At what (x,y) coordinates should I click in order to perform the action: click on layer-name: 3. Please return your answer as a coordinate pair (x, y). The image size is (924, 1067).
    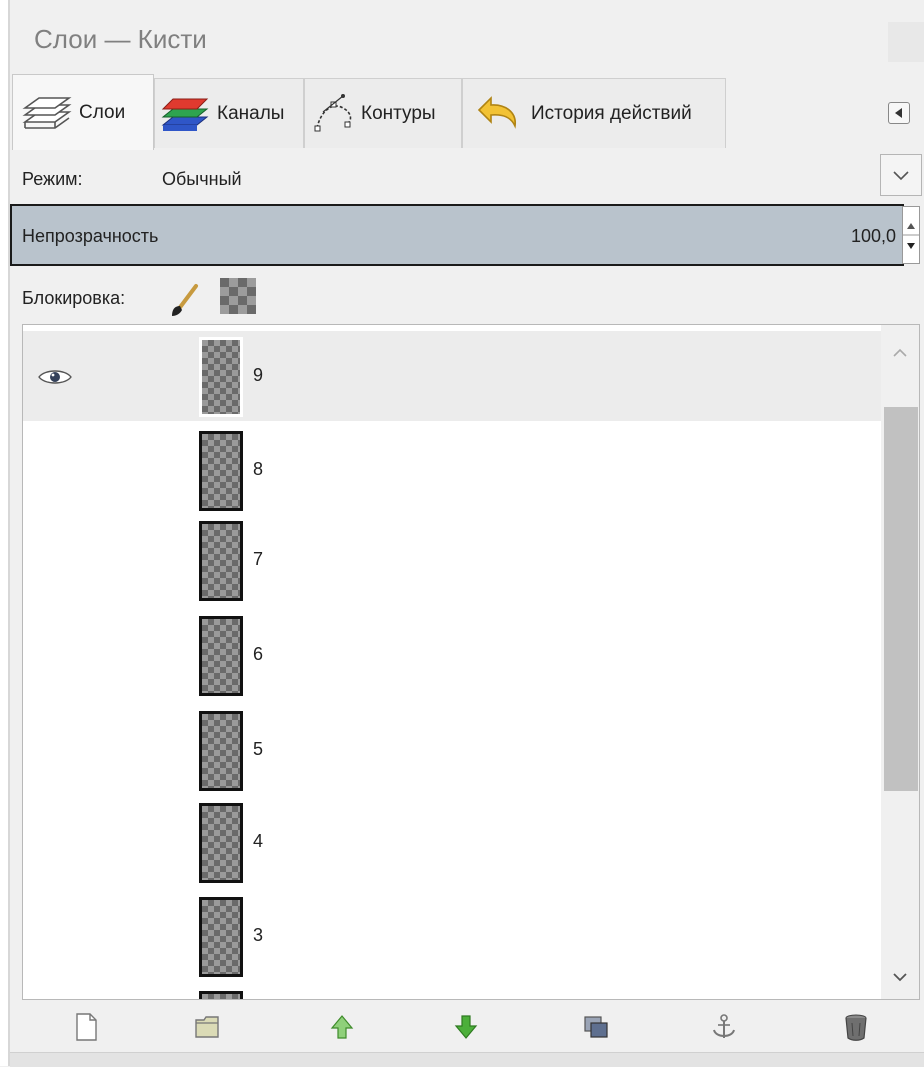
    Looking at the image, I should click on (258, 935).